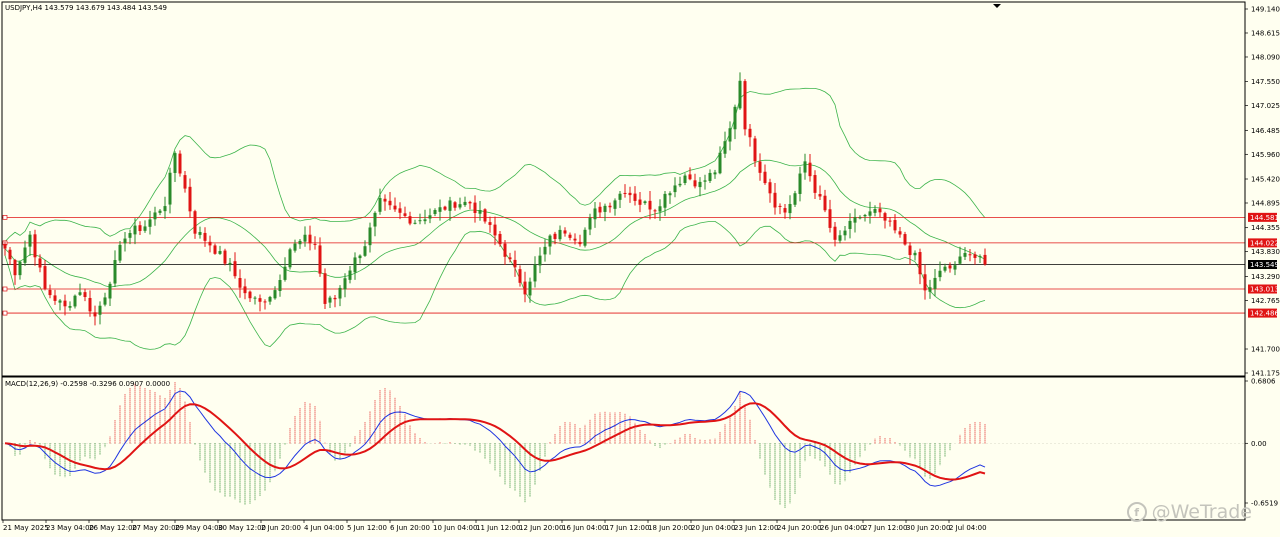 The image size is (1280, 537). Describe the element at coordinates (928, 528) in the screenshot. I see `time-tick-label: 30 Jun 20:00` at that location.